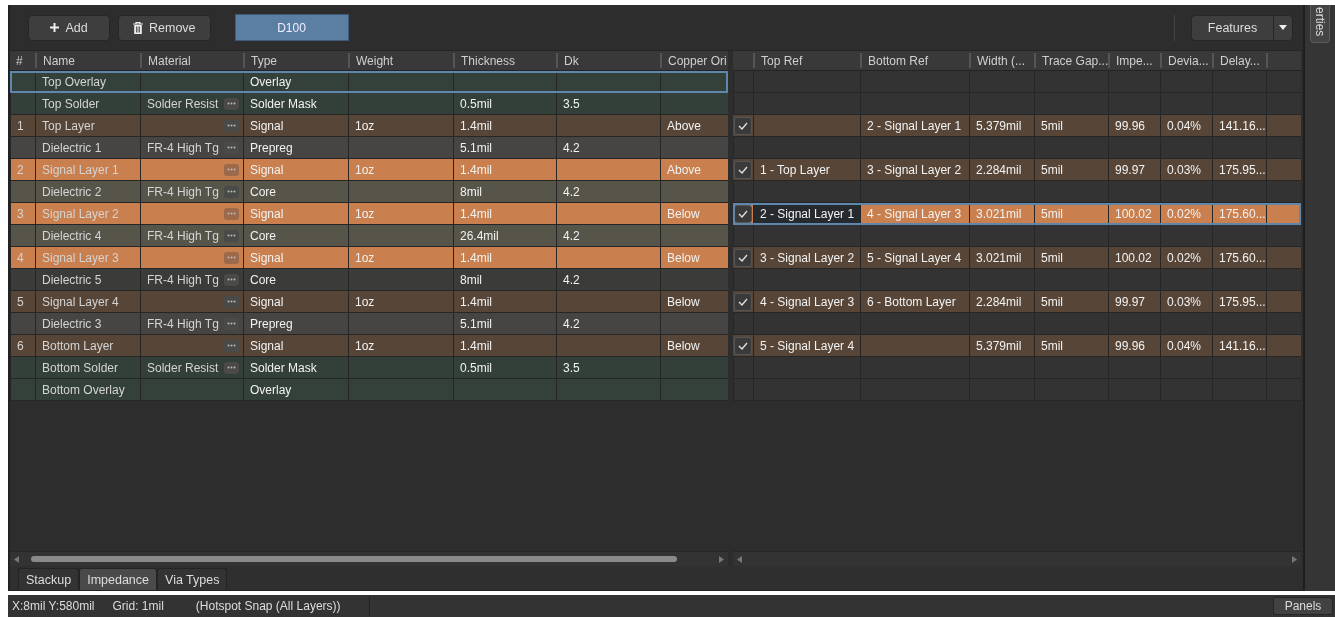  Describe the element at coordinates (369, 346) in the screenshot. I see `layer-row: 6 Bottom Layer Signal 1oz 1.4mil Below` at that location.